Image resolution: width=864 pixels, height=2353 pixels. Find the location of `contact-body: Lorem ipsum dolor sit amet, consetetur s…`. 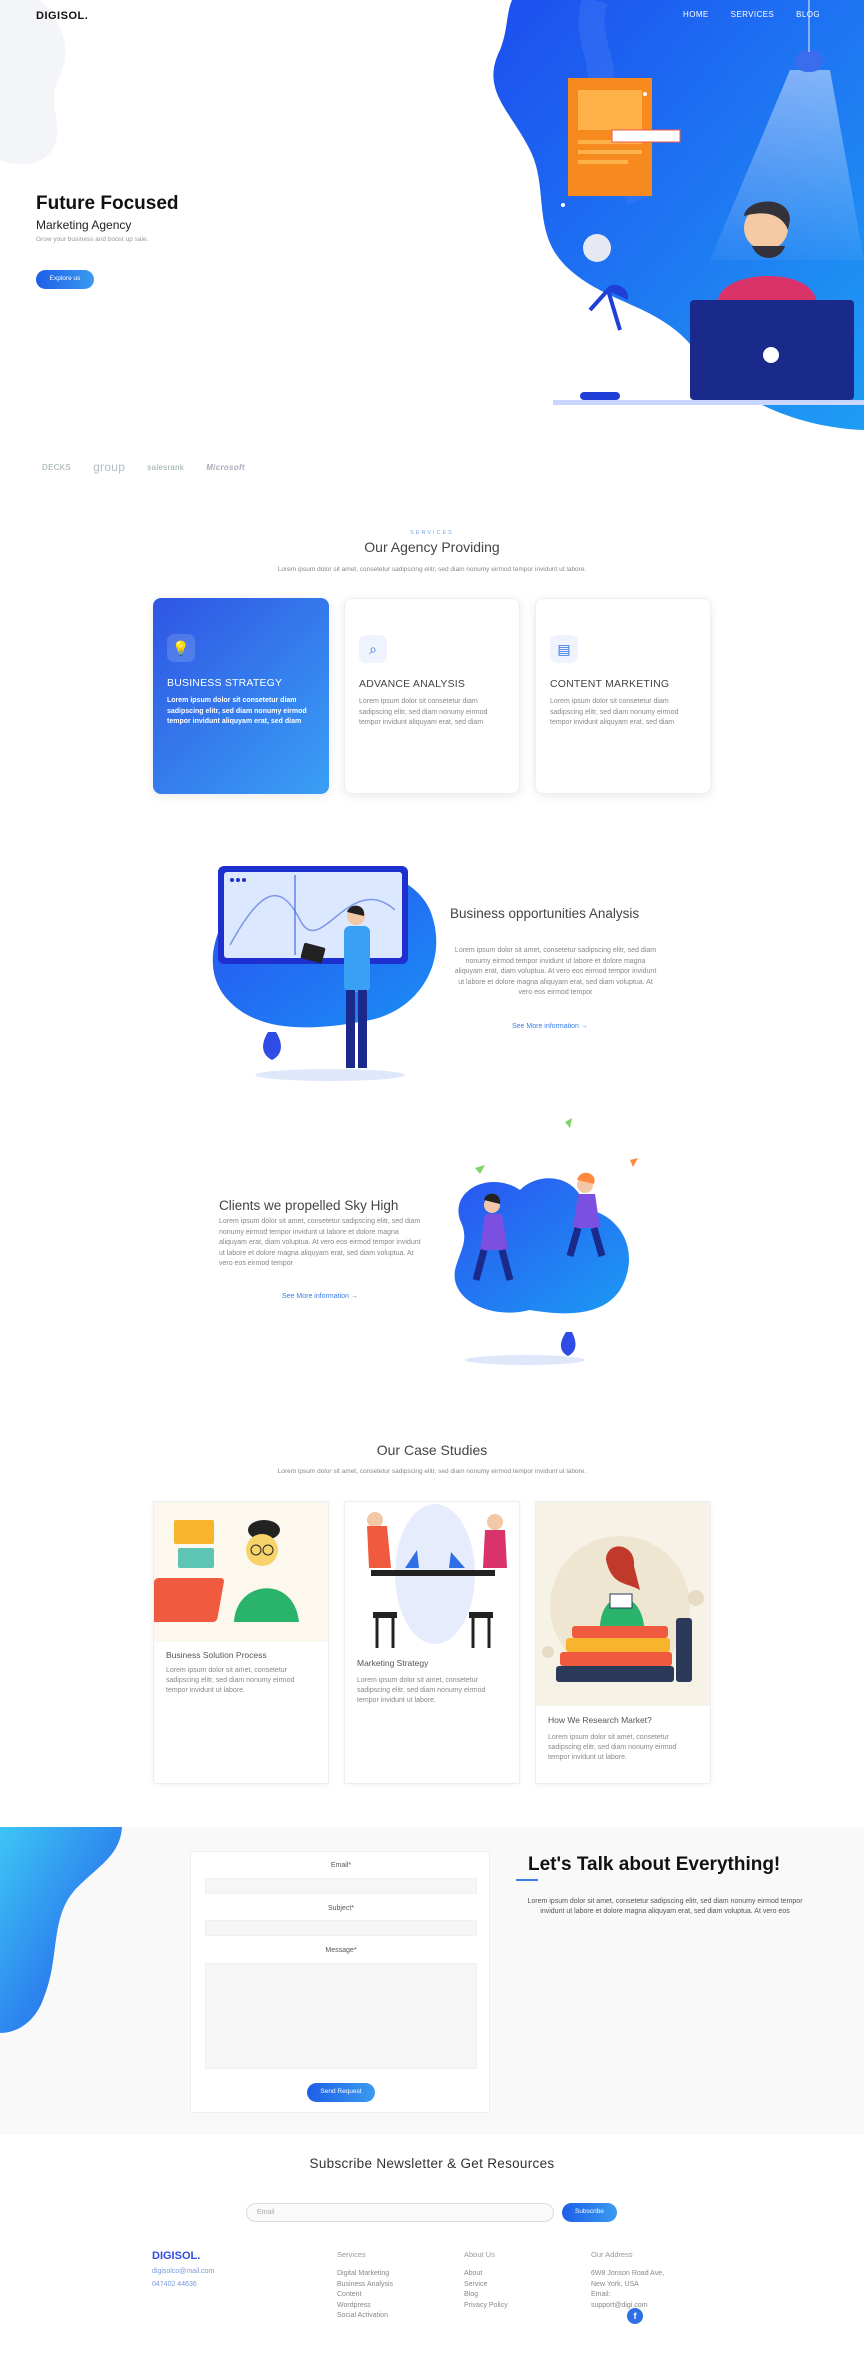

contact-body: Lorem ipsum dolor sit amet, consetetur s… is located at coordinates (665, 1906).